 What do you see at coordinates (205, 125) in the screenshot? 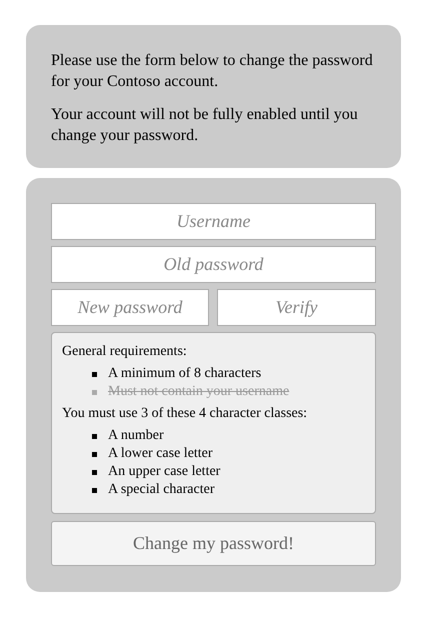
I see `intro-paragraph: Your account will not be fully enabled until you change your password.` at bounding box center [205, 125].